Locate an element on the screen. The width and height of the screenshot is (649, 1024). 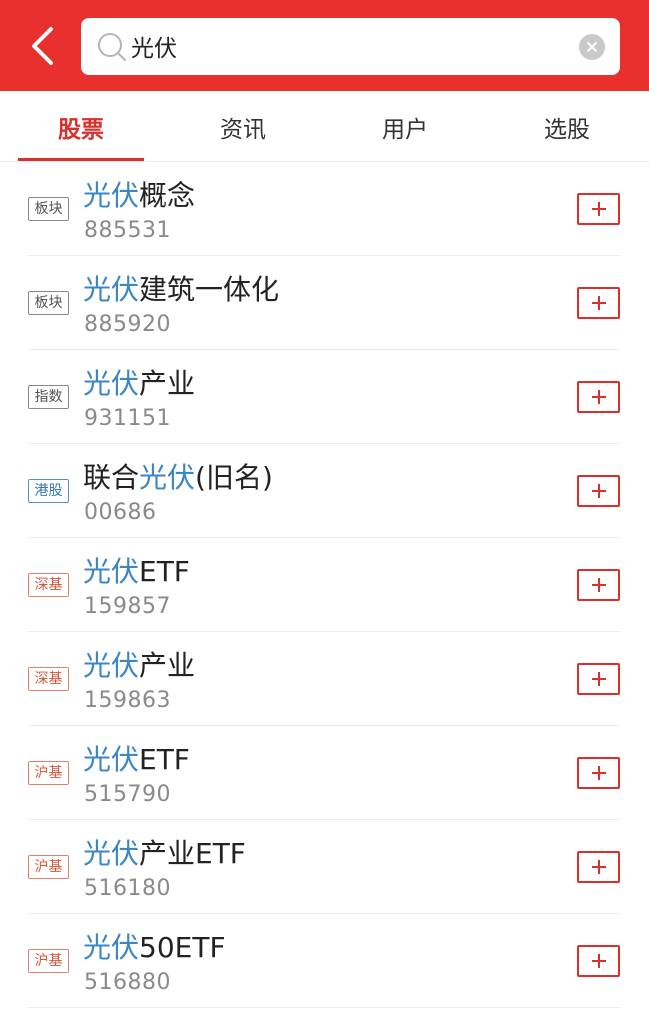
result-name: 联合光伏(旧名) is located at coordinates (178, 476).